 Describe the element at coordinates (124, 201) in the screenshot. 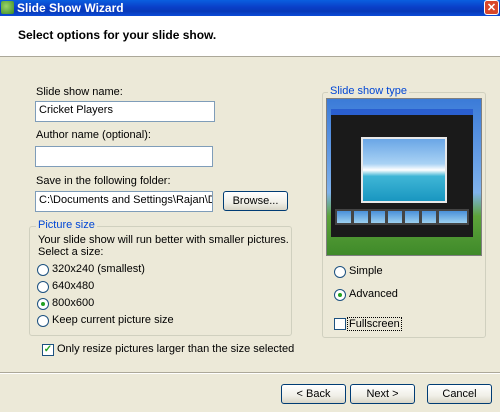

I see `save-folder-input: C:\Documents and Settings\Rajan\Des` at that location.